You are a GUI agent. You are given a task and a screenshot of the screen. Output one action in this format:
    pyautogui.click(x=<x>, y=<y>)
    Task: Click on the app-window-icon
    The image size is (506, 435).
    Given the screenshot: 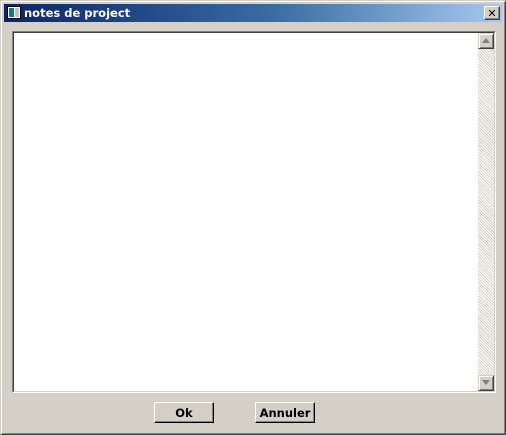 What is the action you would take?
    pyautogui.click(x=14, y=12)
    